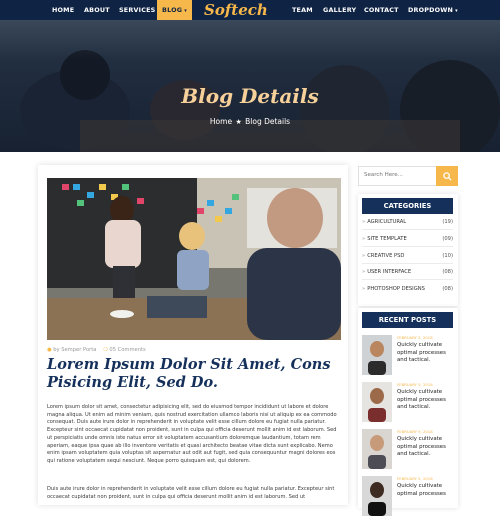 The width and height of the screenshot is (500, 522). What do you see at coordinates (250, 96) in the screenshot?
I see `page-title: Blog Details` at bounding box center [250, 96].